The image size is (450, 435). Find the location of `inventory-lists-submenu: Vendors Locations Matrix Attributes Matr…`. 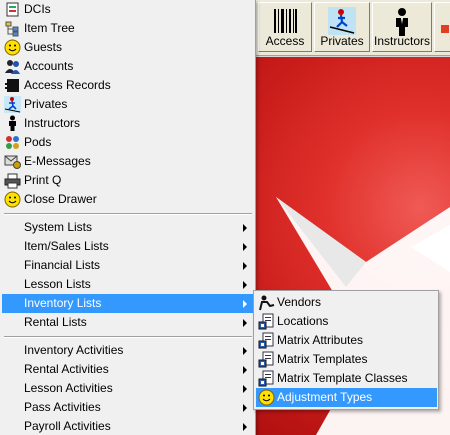

inventory-lists-submenu: Vendors Locations Matrix Attributes Matr… is located at coordinates (346, 350).